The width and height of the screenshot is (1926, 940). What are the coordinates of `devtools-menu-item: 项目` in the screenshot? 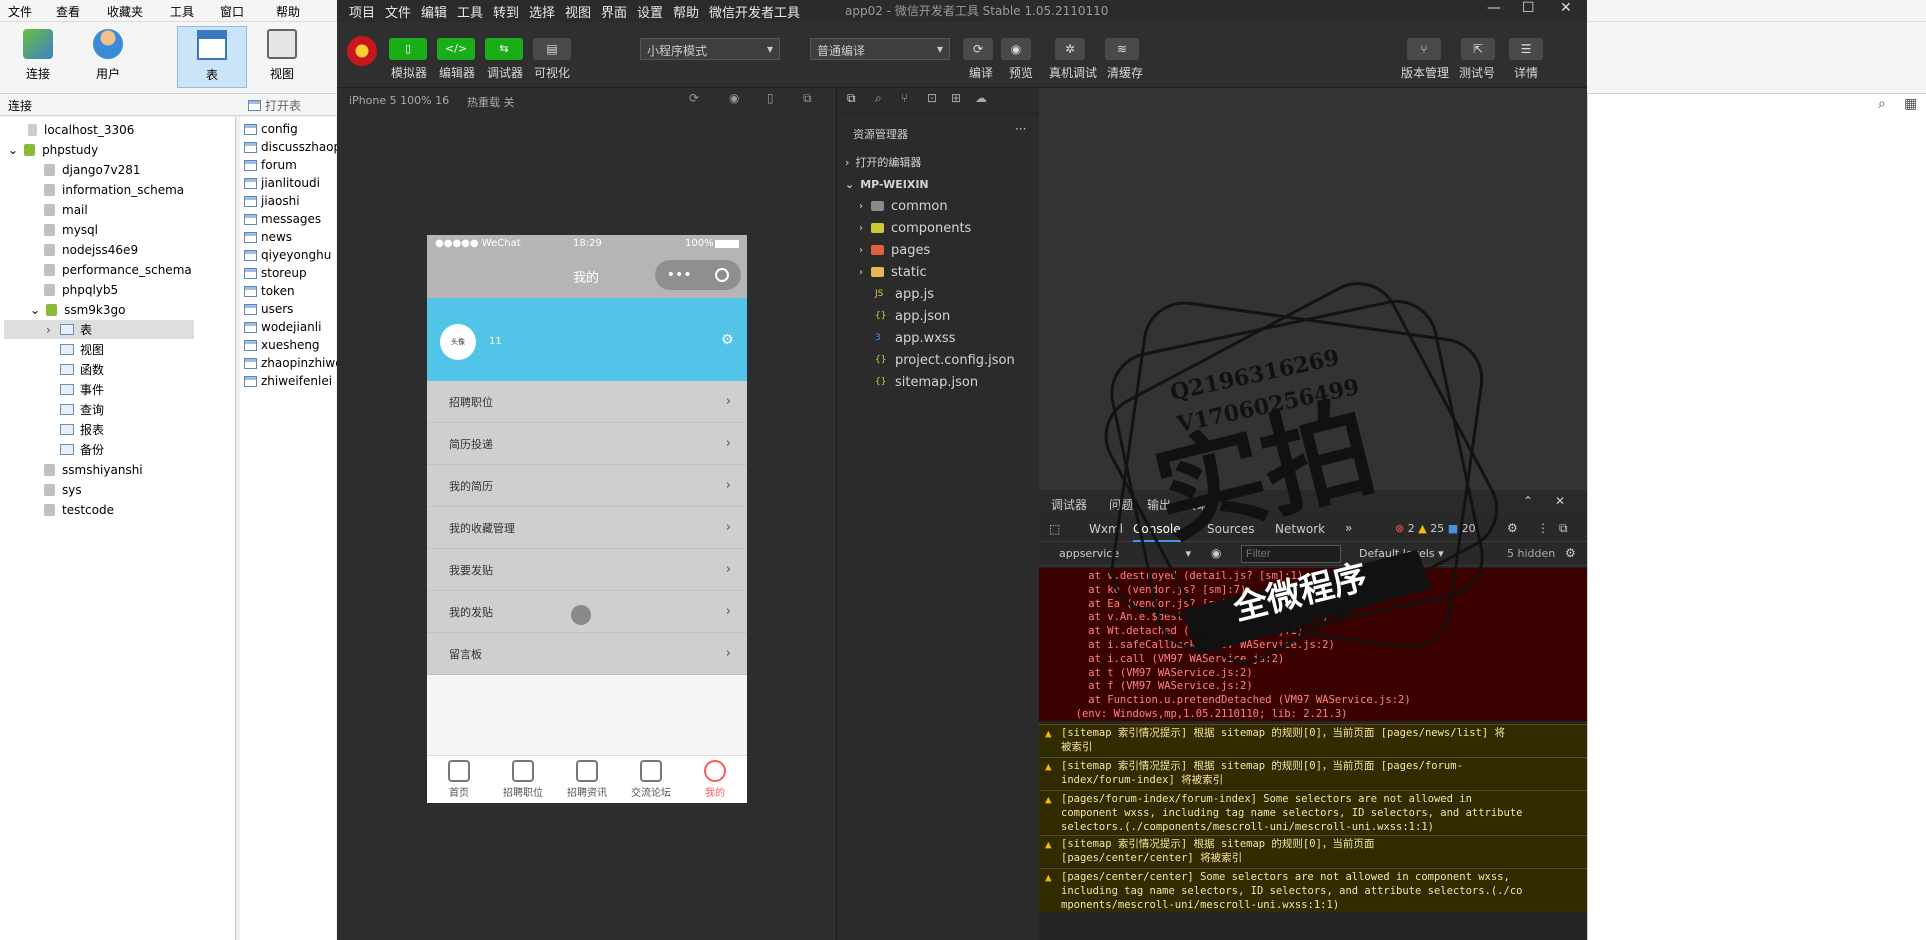 It's located at (362, 11).